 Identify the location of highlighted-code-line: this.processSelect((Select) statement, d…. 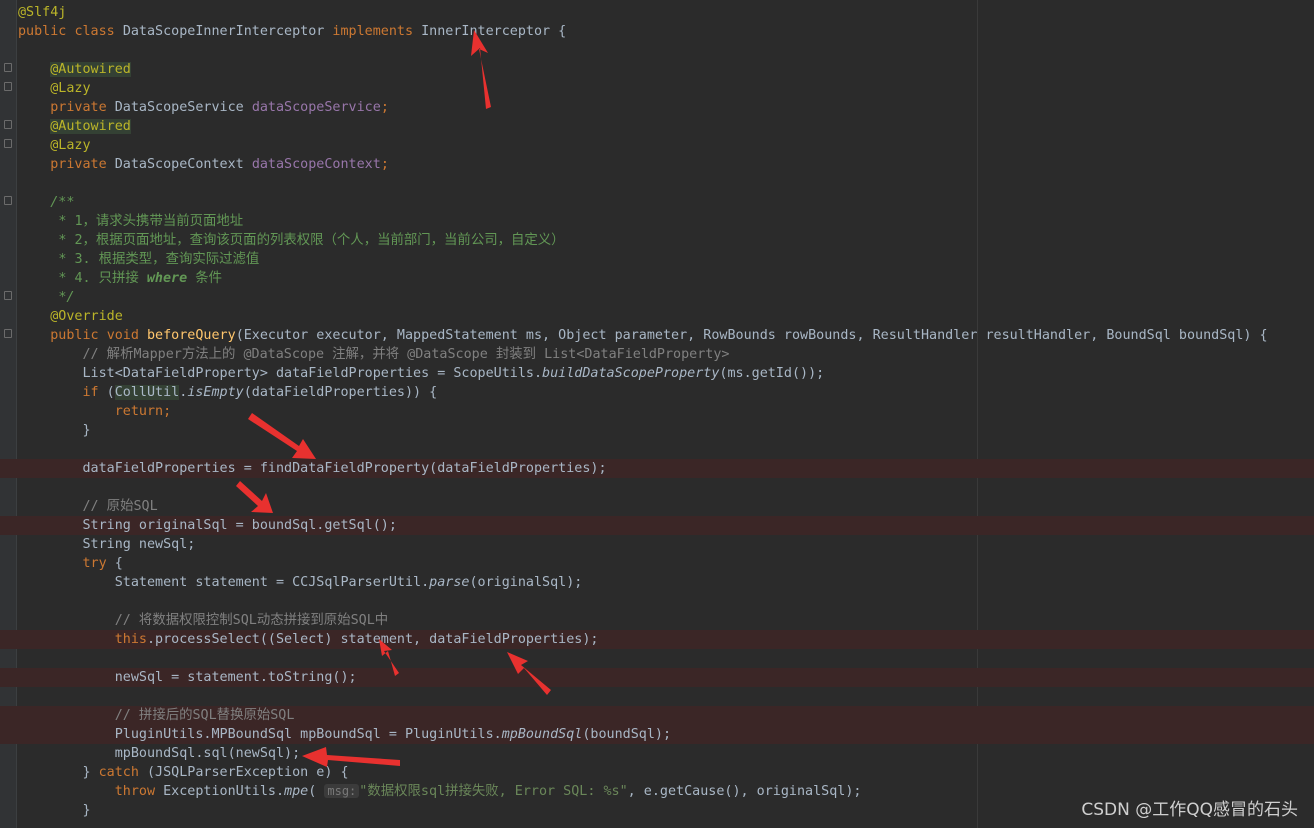
(657, 639).